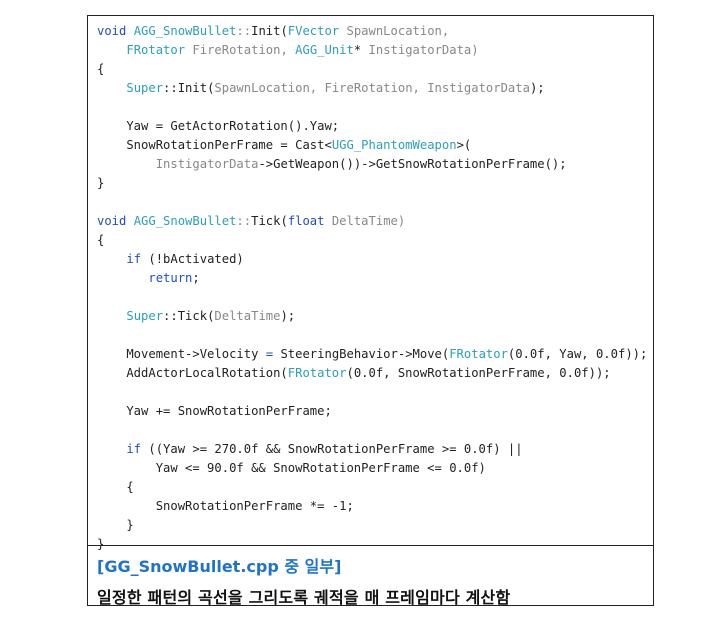 The width and height of the screenshot is (720, 622). Describe the element at coordinates (375, 278) in the screenshot. I see `code-line: return;` at that location.